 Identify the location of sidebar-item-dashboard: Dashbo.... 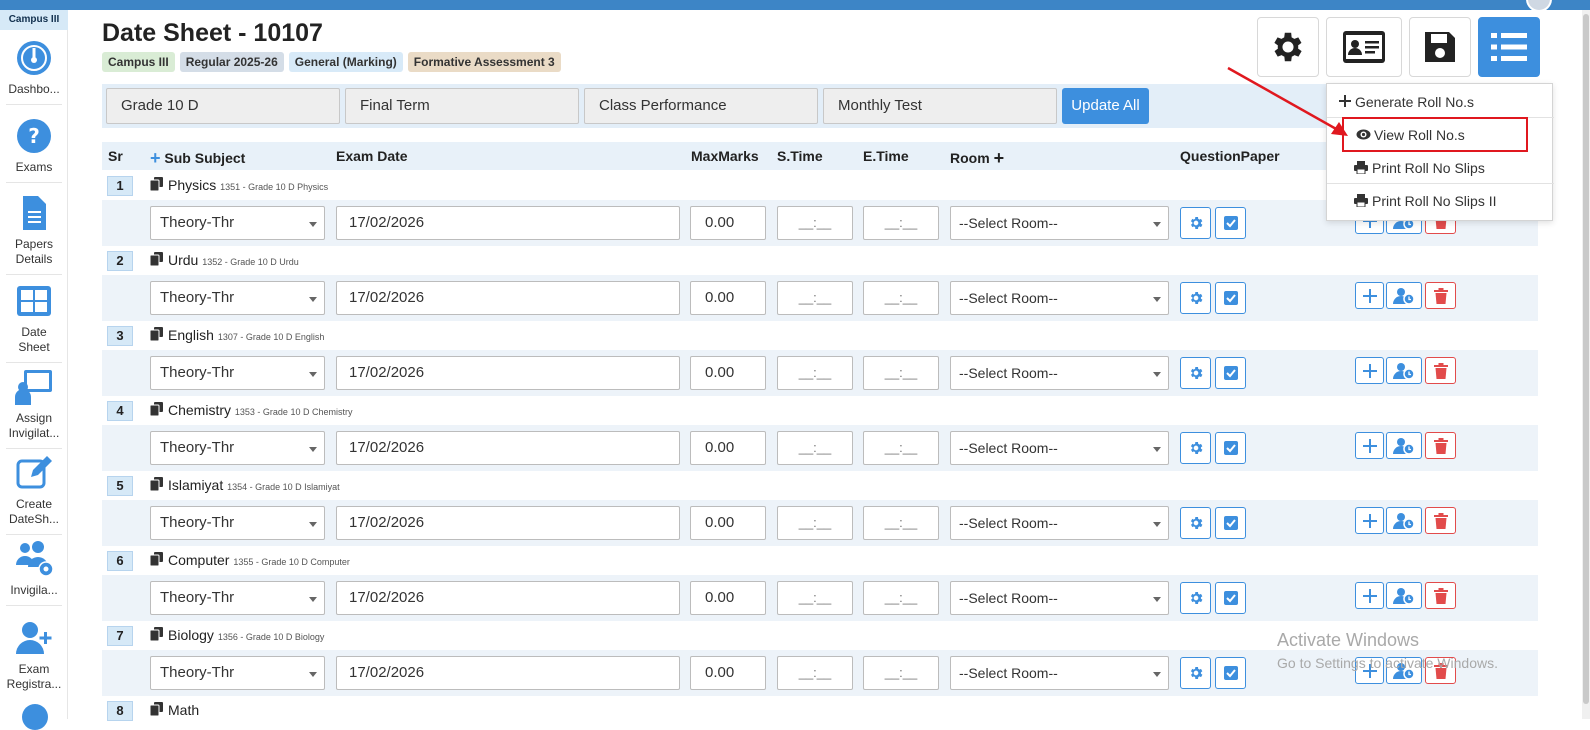
(34, 71).